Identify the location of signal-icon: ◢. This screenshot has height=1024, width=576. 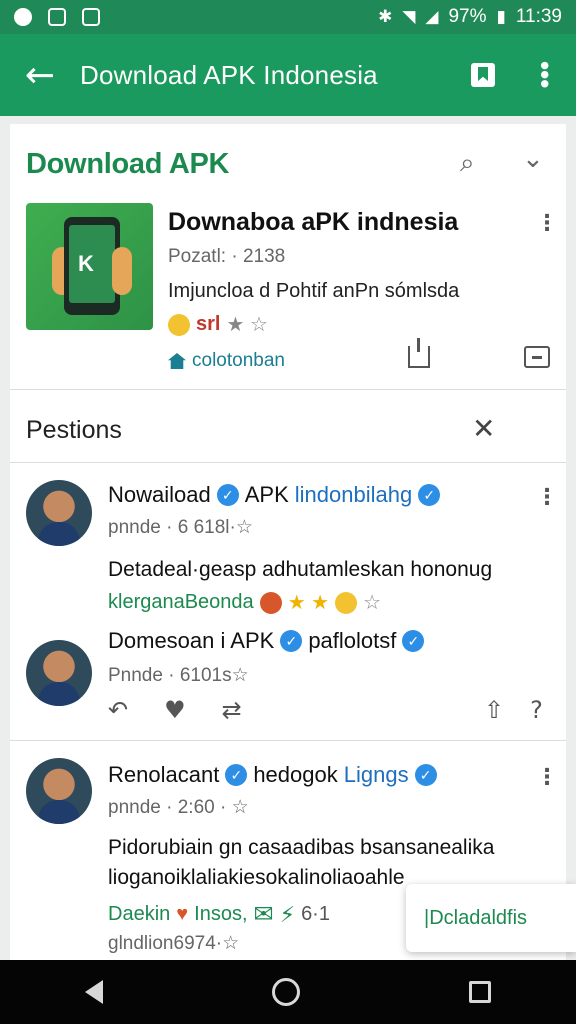
(432, 16).